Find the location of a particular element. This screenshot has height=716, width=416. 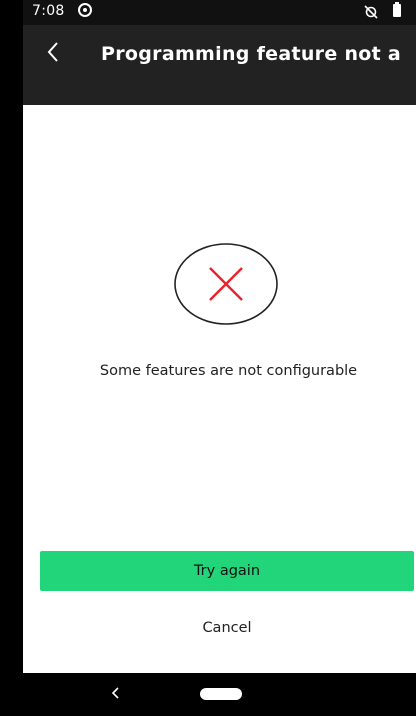

system-nav-bar is located at coordinates (219, 694).